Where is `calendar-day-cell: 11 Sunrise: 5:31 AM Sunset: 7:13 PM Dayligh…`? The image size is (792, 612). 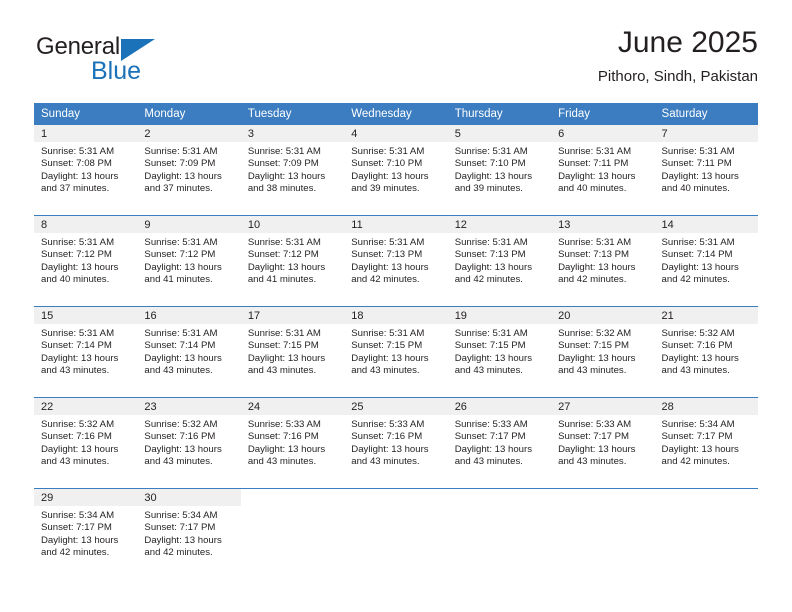
calendar-day-cell: 11 Sunrise: 5:31 AM Sunset: 7:13 PM Dayligh… is located at coordinates (396, 258).